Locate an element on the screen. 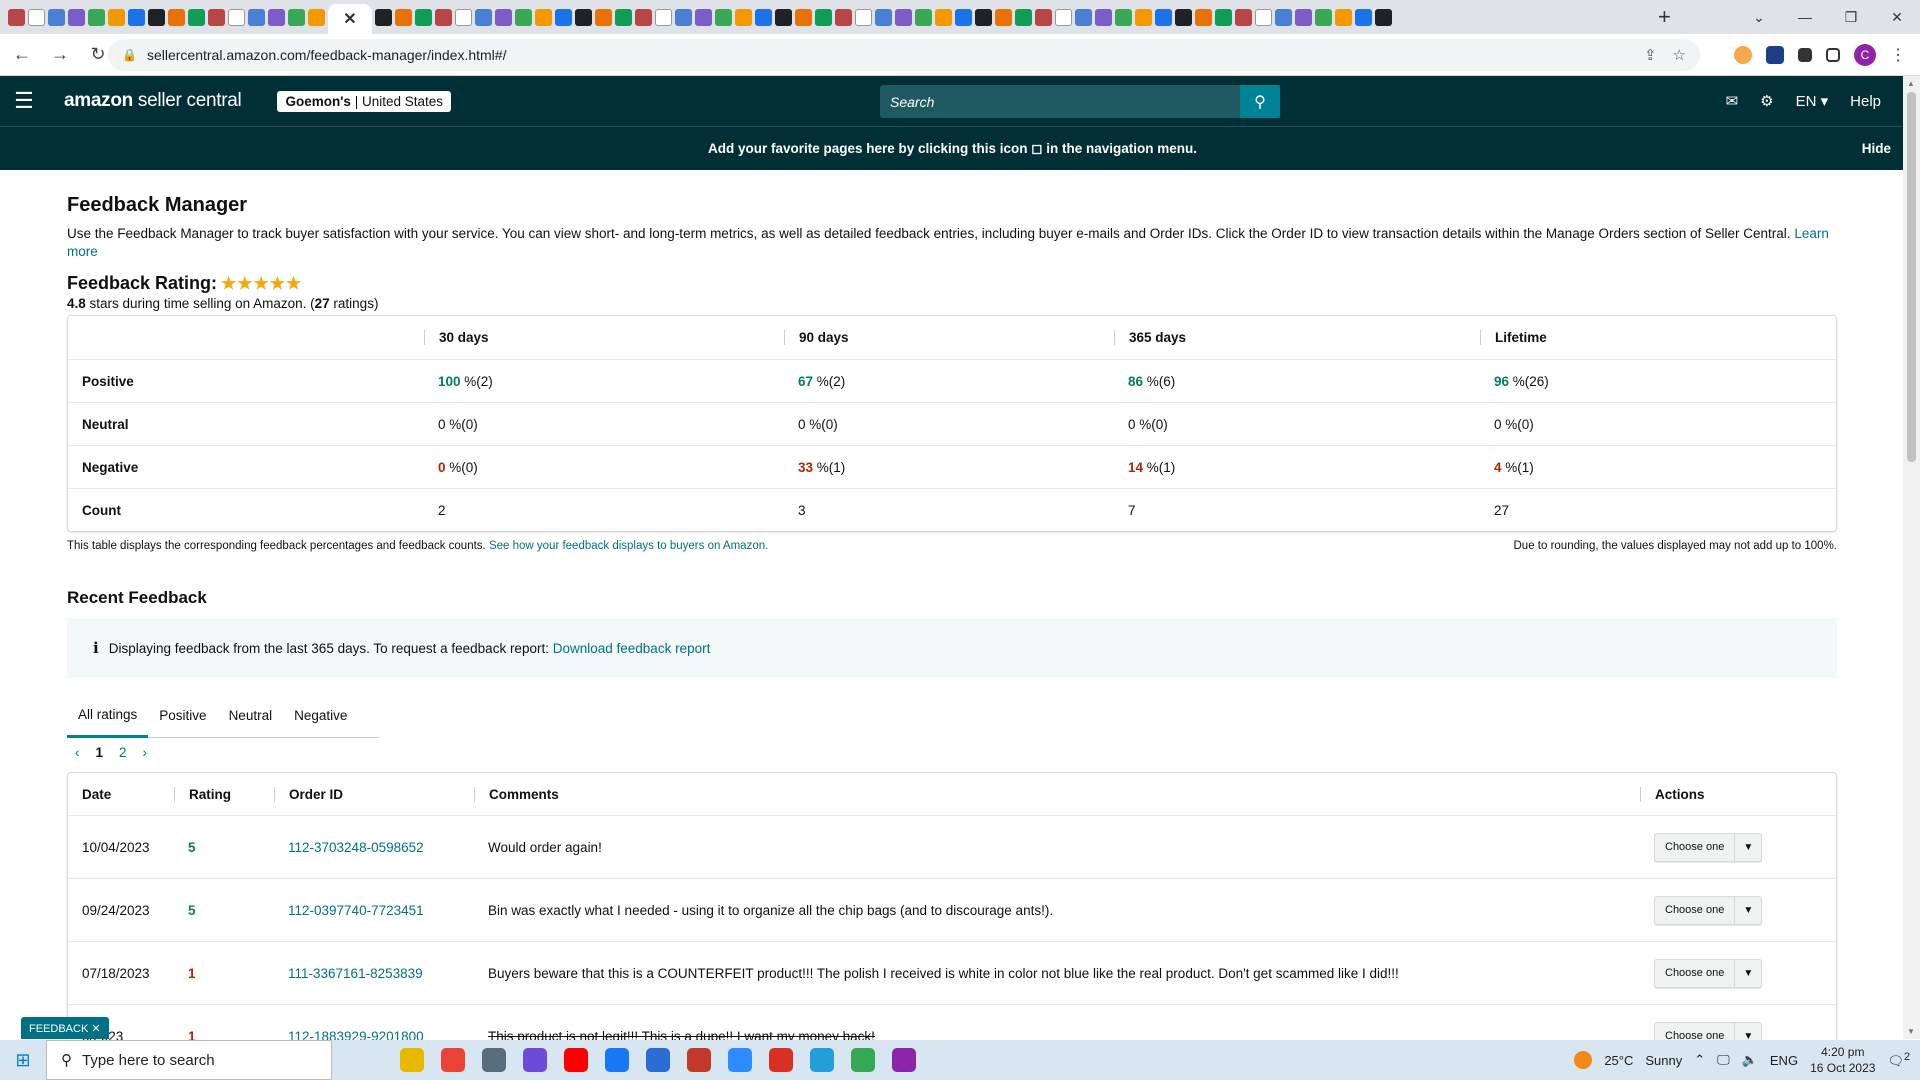 The width and height of the screenshot is (1920, 1080). hamburger-menu-icon: ☰ is located at coordinates (24, 101).